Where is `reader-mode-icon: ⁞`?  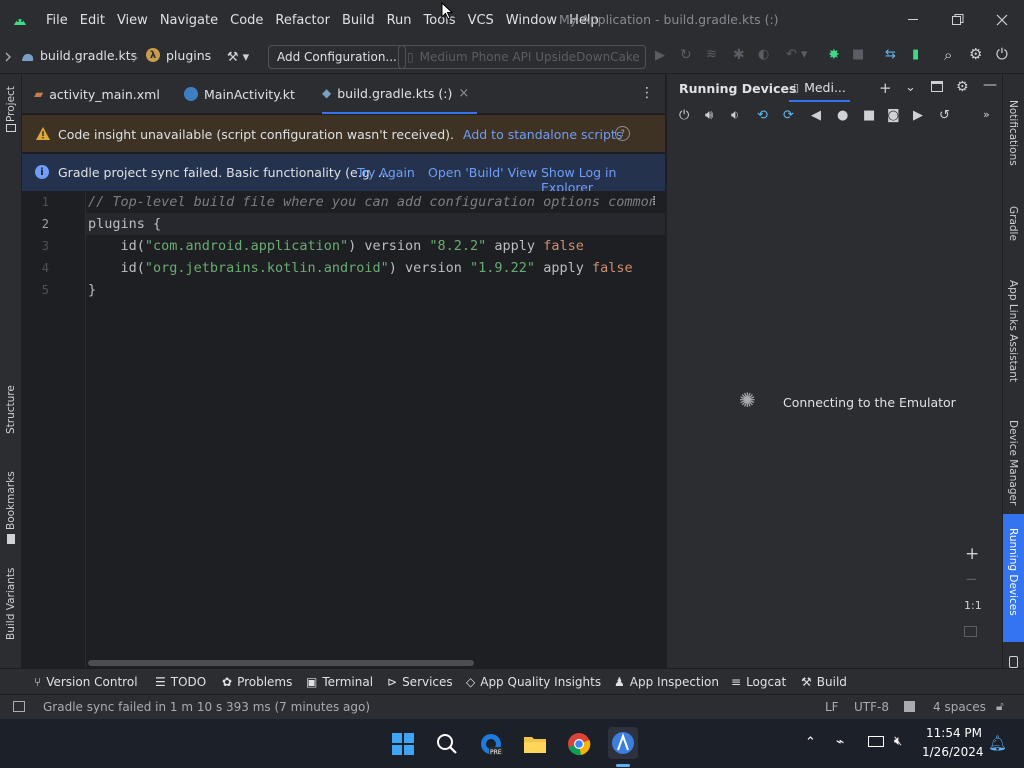 reader-mode-icon: ⁞ is located at coordinates (654, 201).